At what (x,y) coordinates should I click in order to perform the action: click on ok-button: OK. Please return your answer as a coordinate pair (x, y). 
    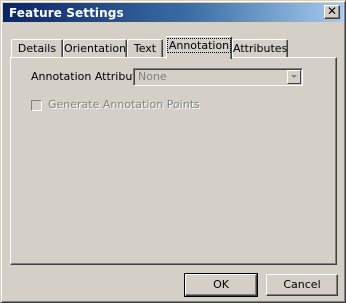
    Looking at the image, I should click on (221, 285).